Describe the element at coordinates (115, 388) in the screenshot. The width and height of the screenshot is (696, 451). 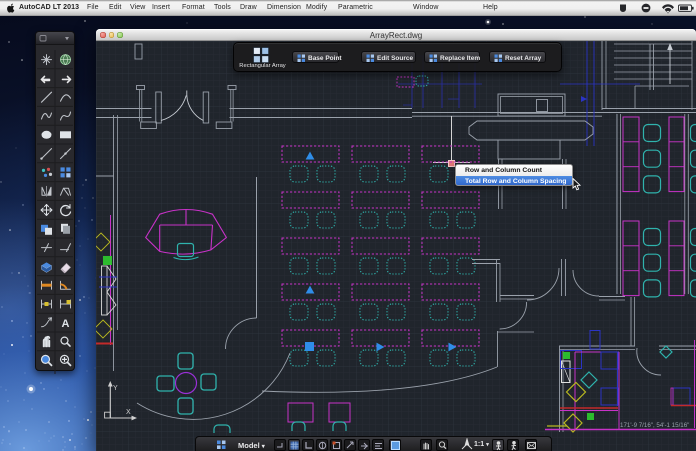
I see `svg-text: Y` at that location.